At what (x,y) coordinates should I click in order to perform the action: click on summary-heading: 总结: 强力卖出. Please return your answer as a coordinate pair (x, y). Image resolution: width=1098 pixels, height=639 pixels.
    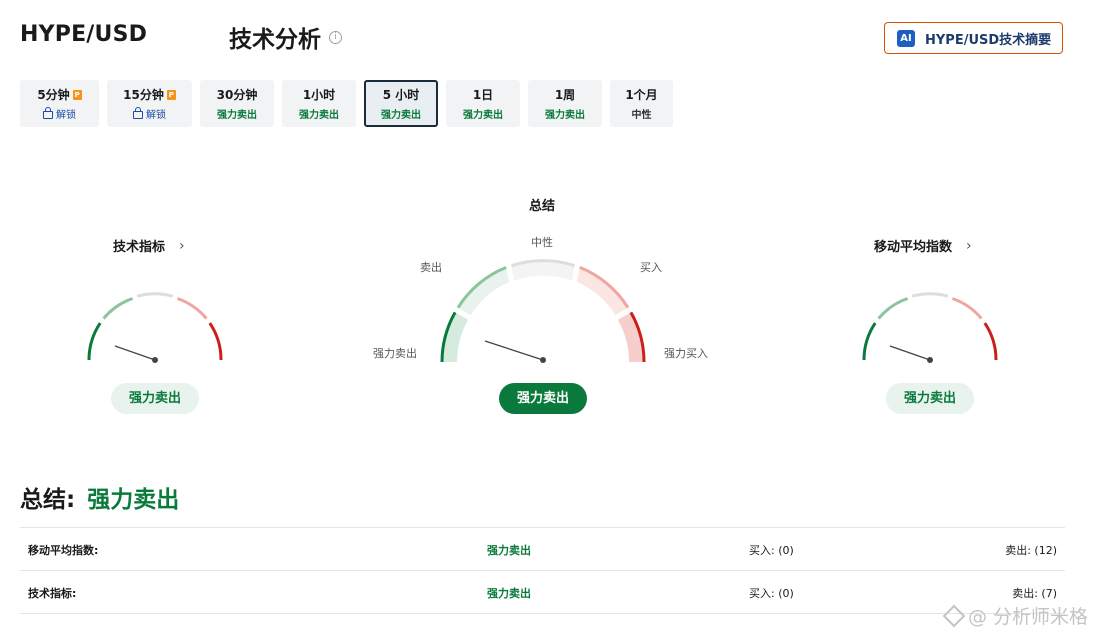
    Looking at the image, I should click on (99, 497).